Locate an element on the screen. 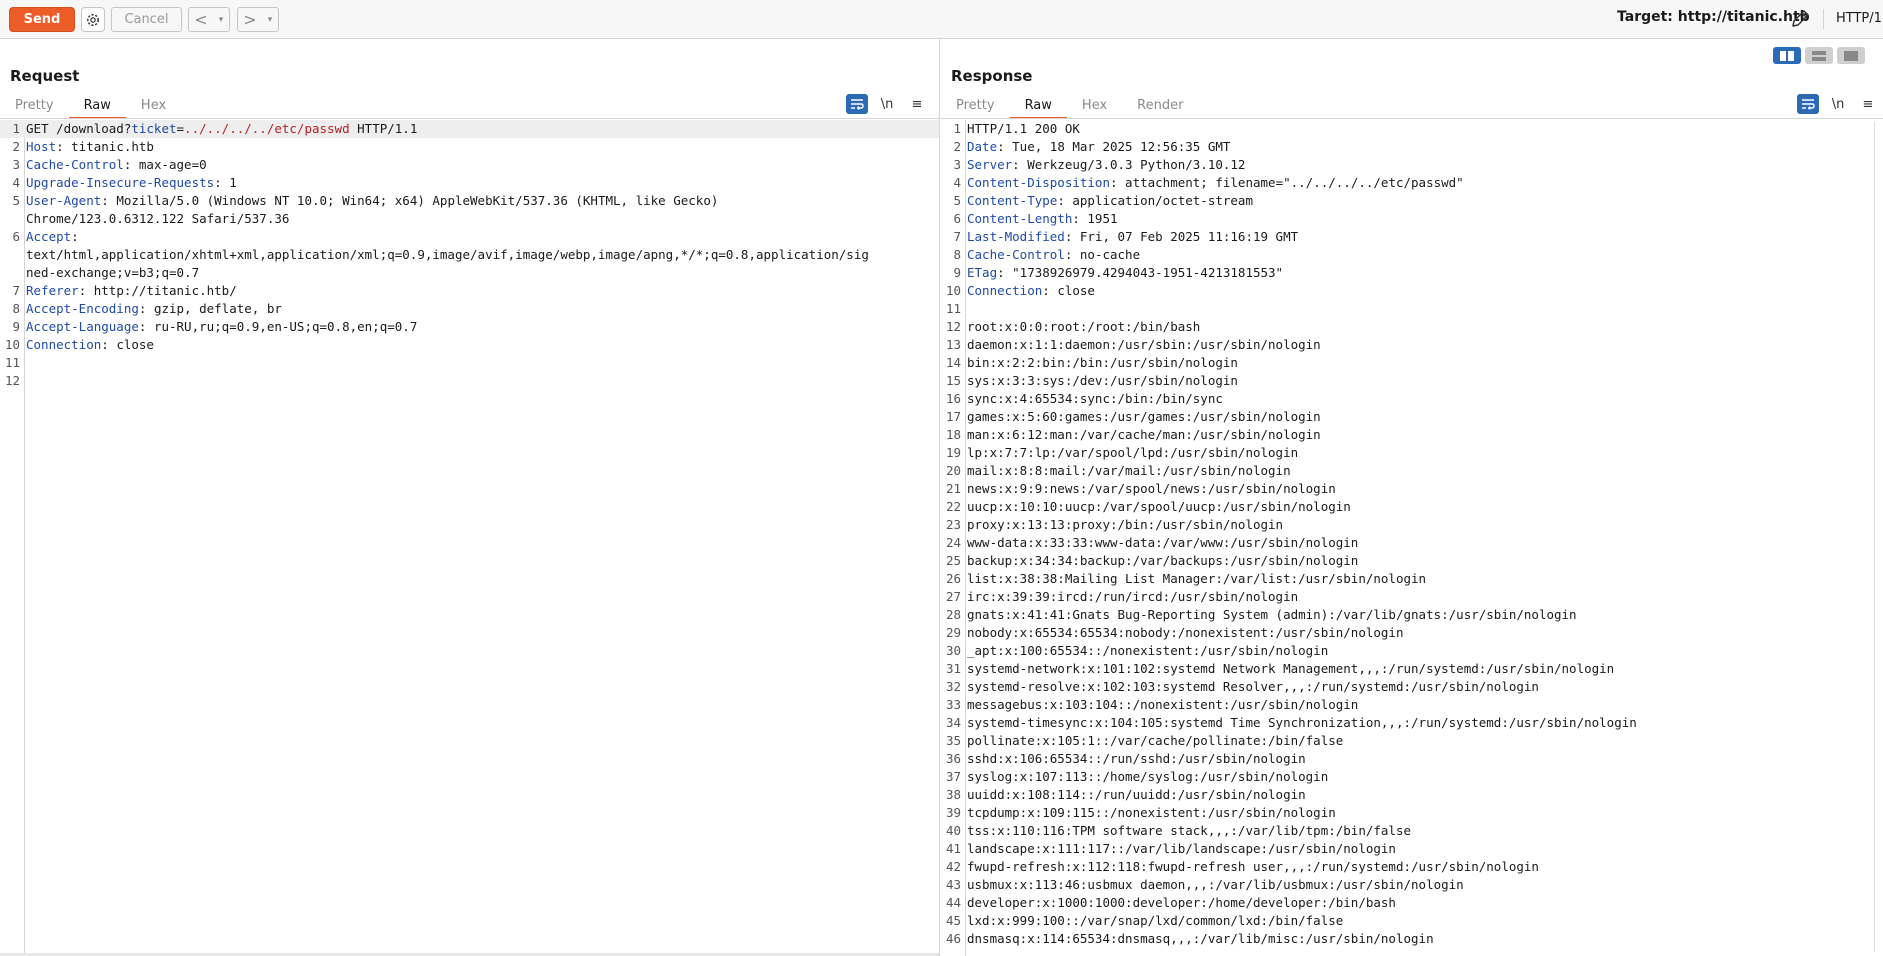 The height and width of the screenshot is (956, 1883). code-line: 16 sync:x:4:65534:sync:/bin:/bin/sync is located at coordinates (1412, 399).